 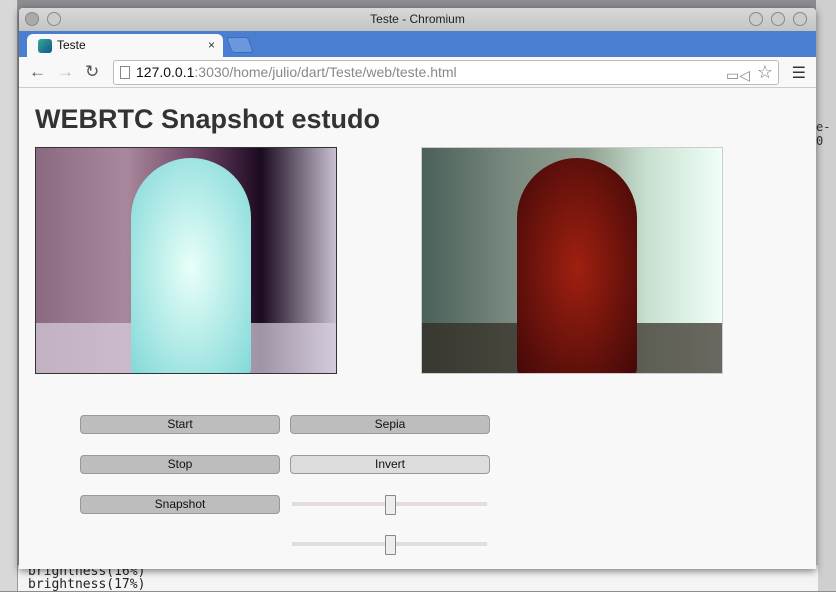 I want to click on background-window-left, so click(x=9, y=295).